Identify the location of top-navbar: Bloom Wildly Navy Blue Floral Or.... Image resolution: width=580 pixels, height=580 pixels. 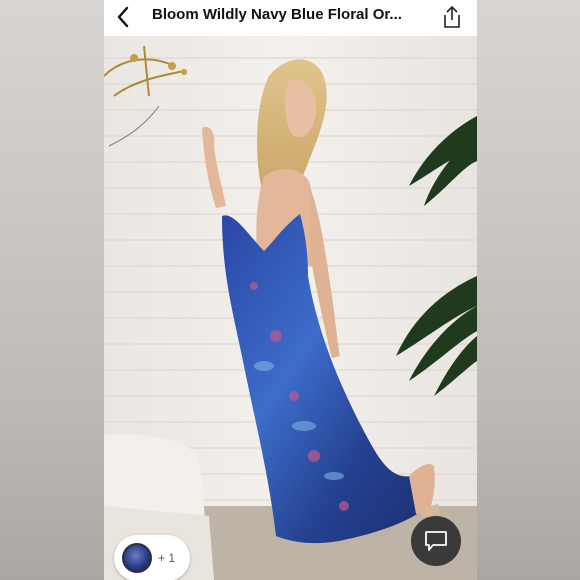
(290, 18).